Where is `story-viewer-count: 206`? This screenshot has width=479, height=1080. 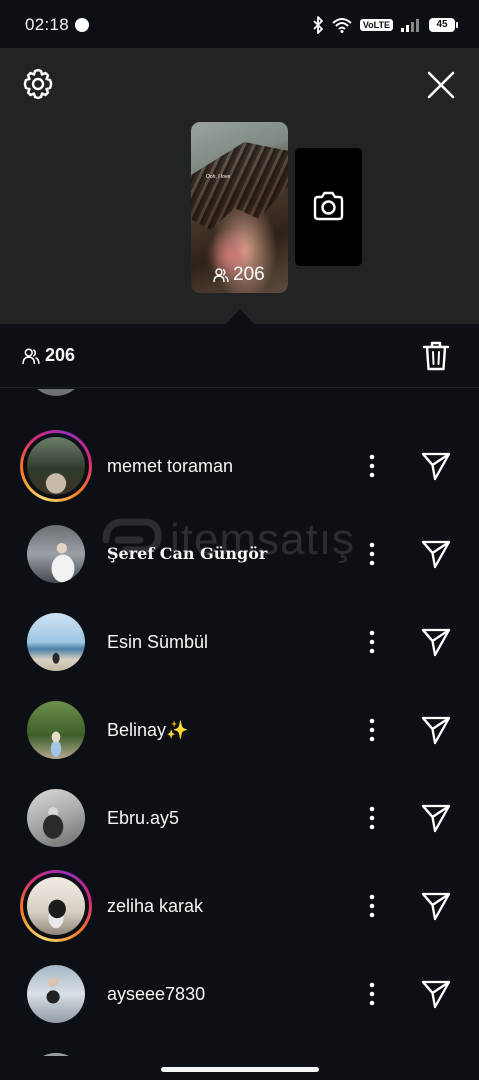
story-viewer-count: 206 is located at coordinates (239, 275).